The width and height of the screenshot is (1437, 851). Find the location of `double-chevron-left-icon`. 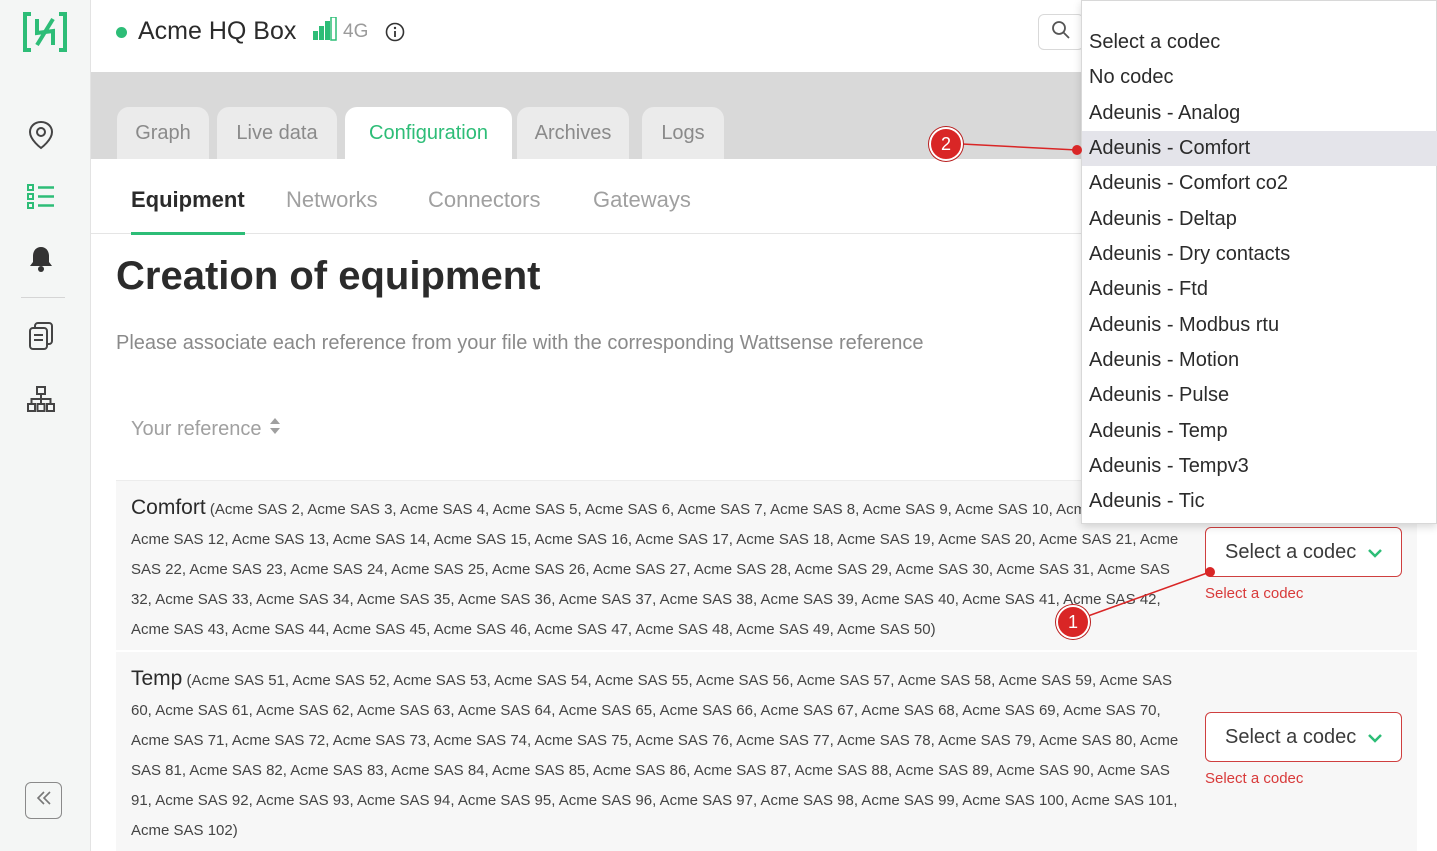

double-chevron-left-icon is located at coordinates (44, 800).